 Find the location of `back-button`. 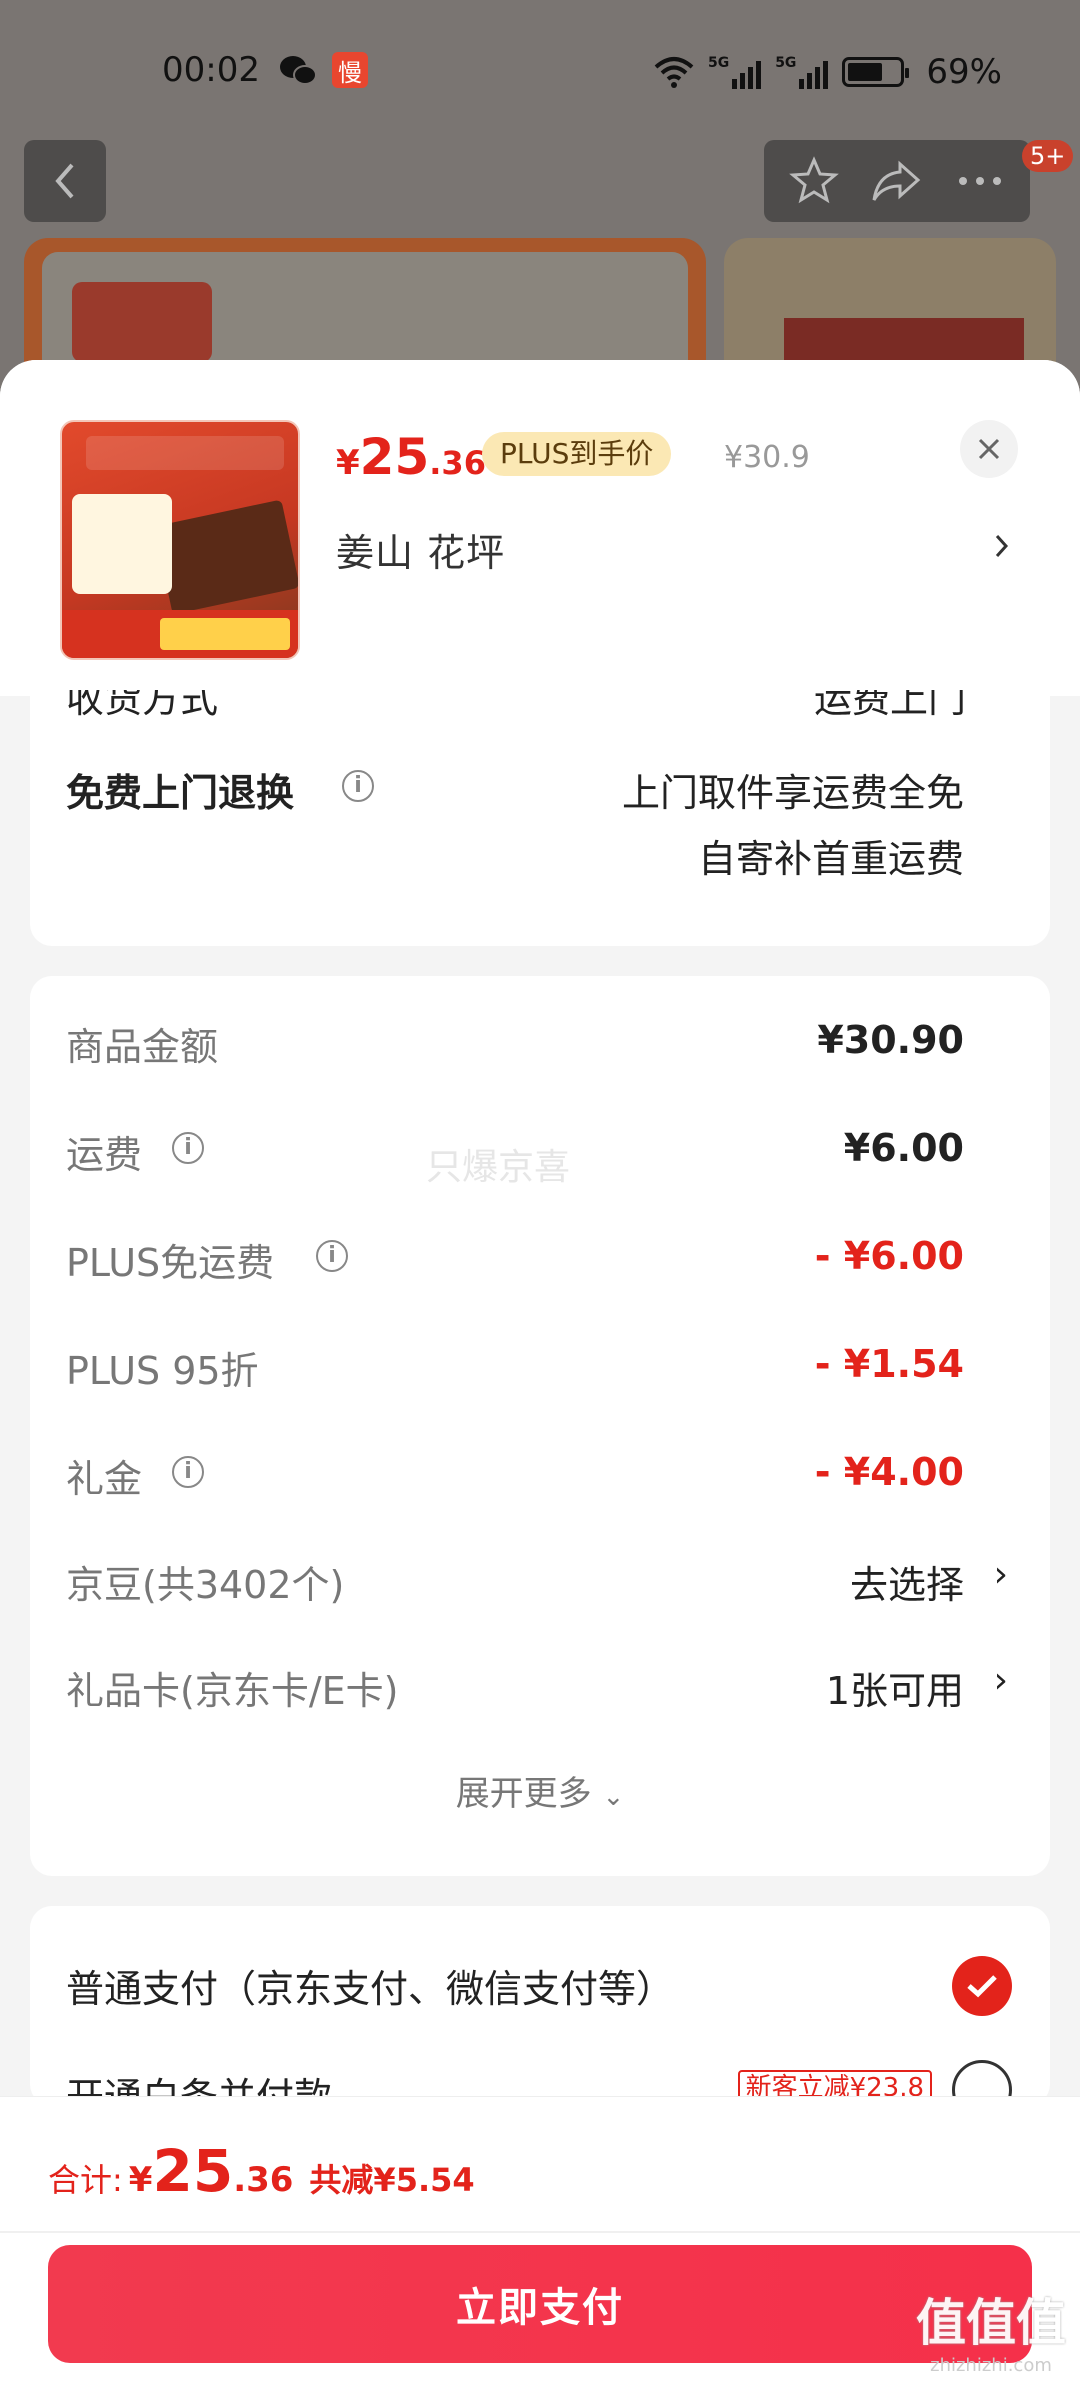

back-button is located at coordinates (65, 181).